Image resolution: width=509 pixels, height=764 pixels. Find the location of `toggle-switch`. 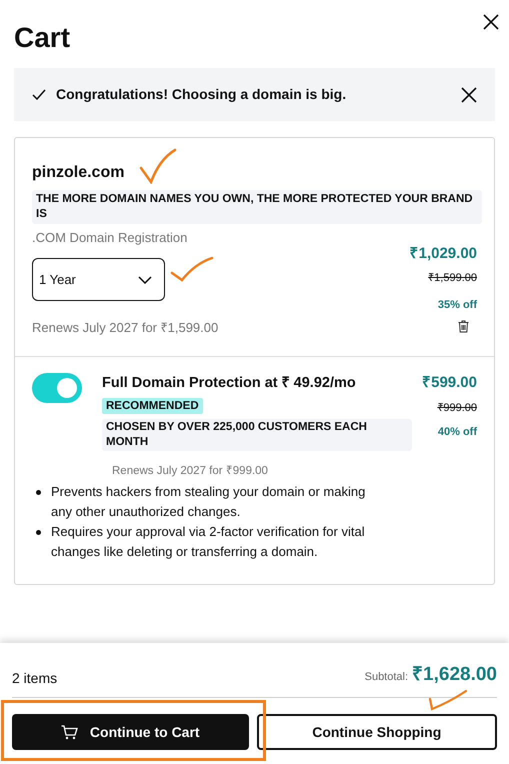

toggle-switch is located at coordinates (57, 387).